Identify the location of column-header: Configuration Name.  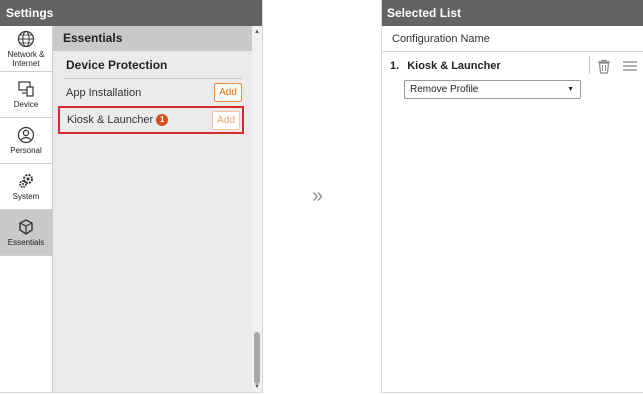
(512, 39).